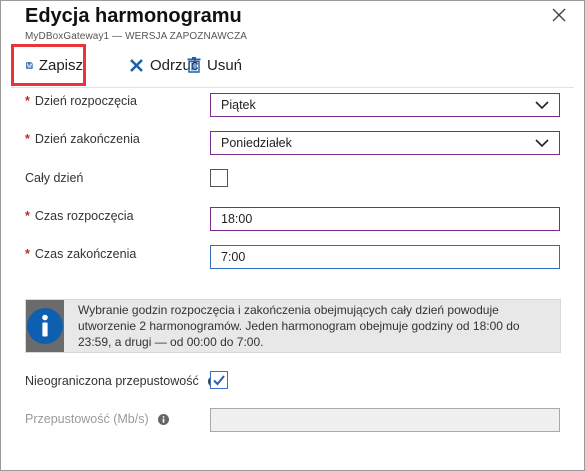 This screenshot has width=585, height=471. I want to click on end-day-label: * Dzień zakończenia, so click(82, 139).